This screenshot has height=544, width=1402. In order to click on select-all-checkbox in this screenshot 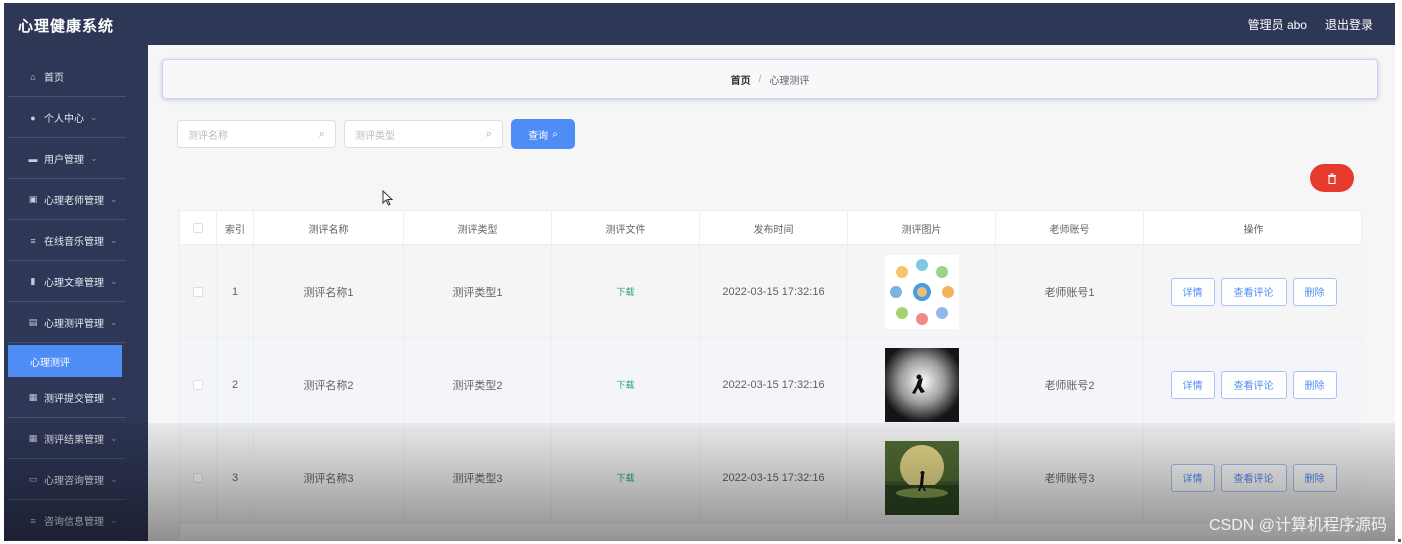, I will do `click(198, 228)`.